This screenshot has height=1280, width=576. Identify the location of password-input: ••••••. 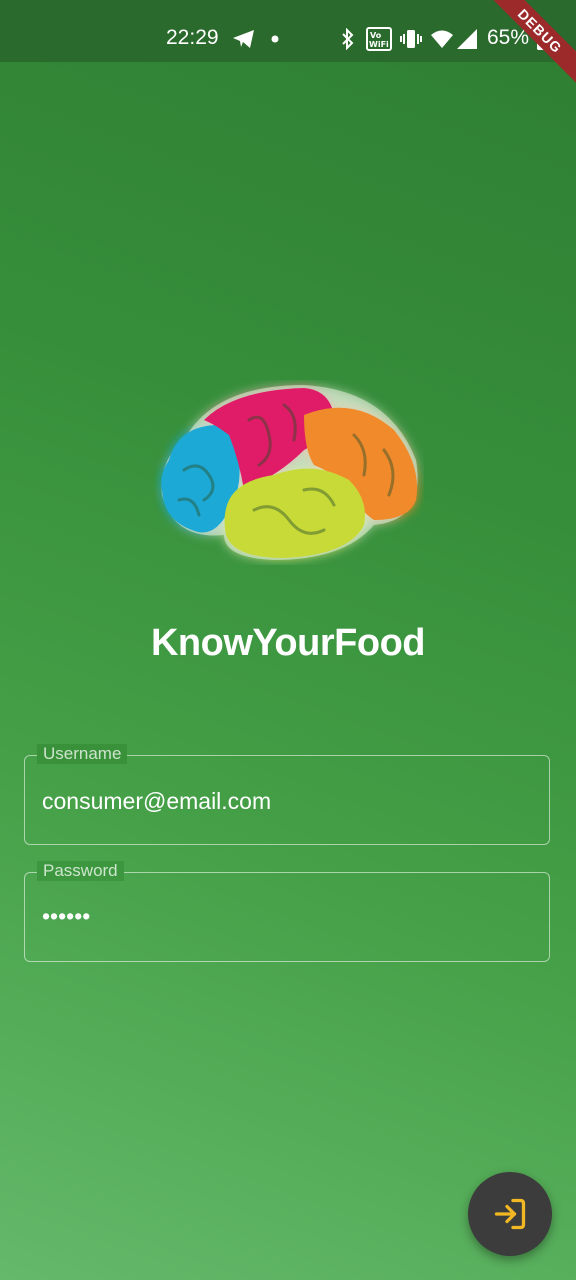
(66, 916).